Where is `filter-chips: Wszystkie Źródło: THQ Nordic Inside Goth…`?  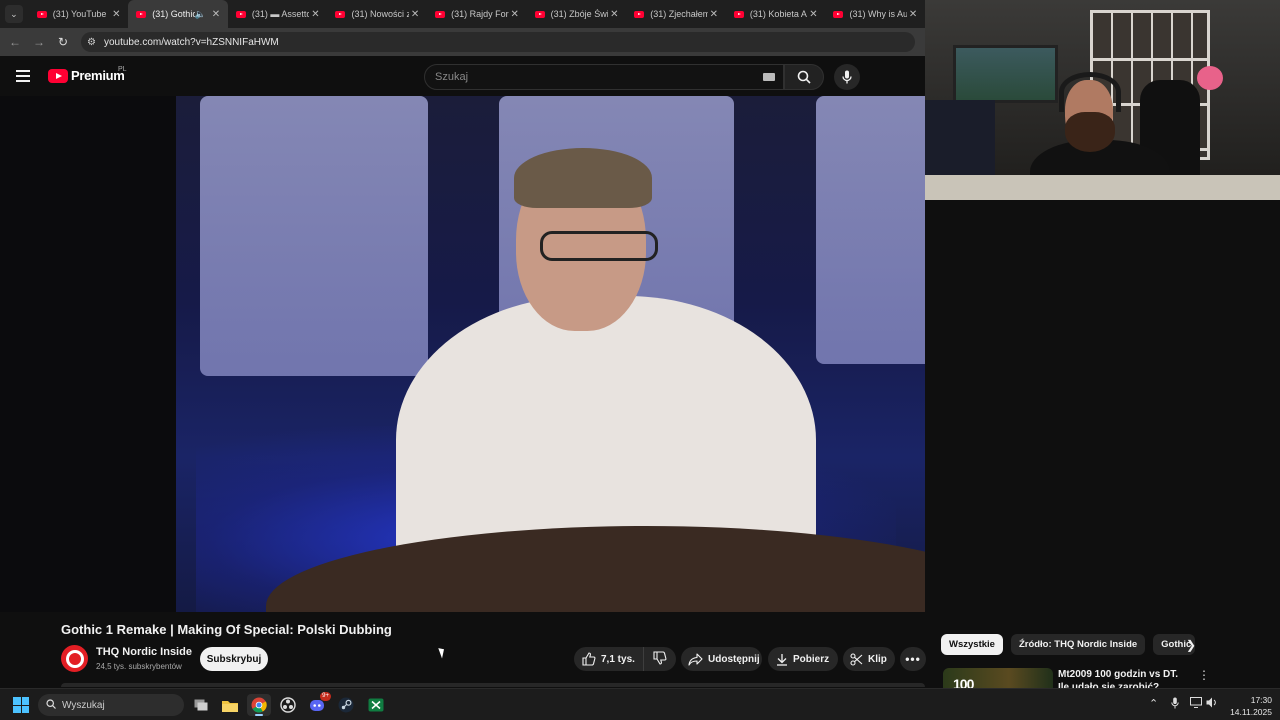 filter-chips: Wszystkie Źródło: THQ Nordic Inside Goth… is located at coordinates (1072, 645).